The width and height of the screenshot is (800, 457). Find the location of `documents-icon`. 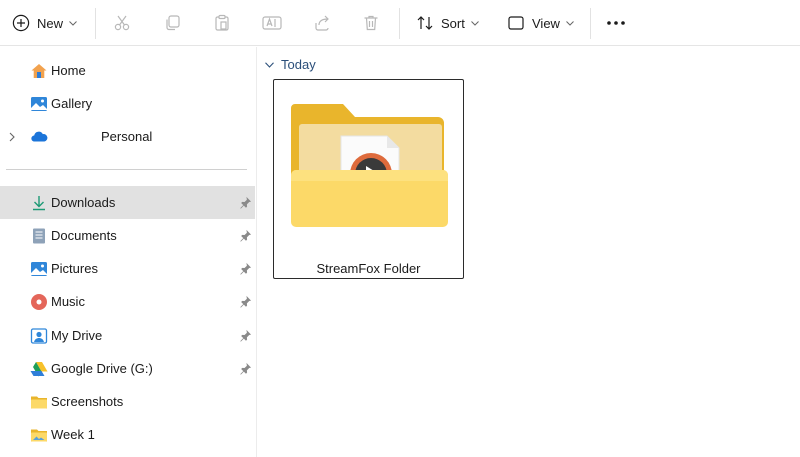

documents-icon is located at coordinates (39, 236).